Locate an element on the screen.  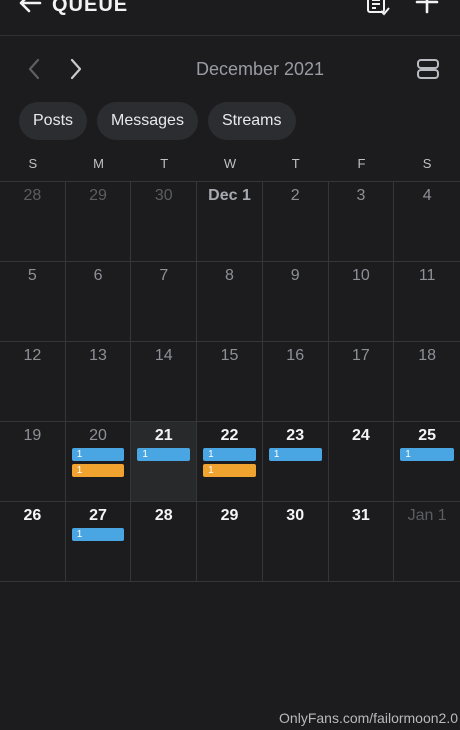
day-number: 14 is located at coordinates (163, 355).